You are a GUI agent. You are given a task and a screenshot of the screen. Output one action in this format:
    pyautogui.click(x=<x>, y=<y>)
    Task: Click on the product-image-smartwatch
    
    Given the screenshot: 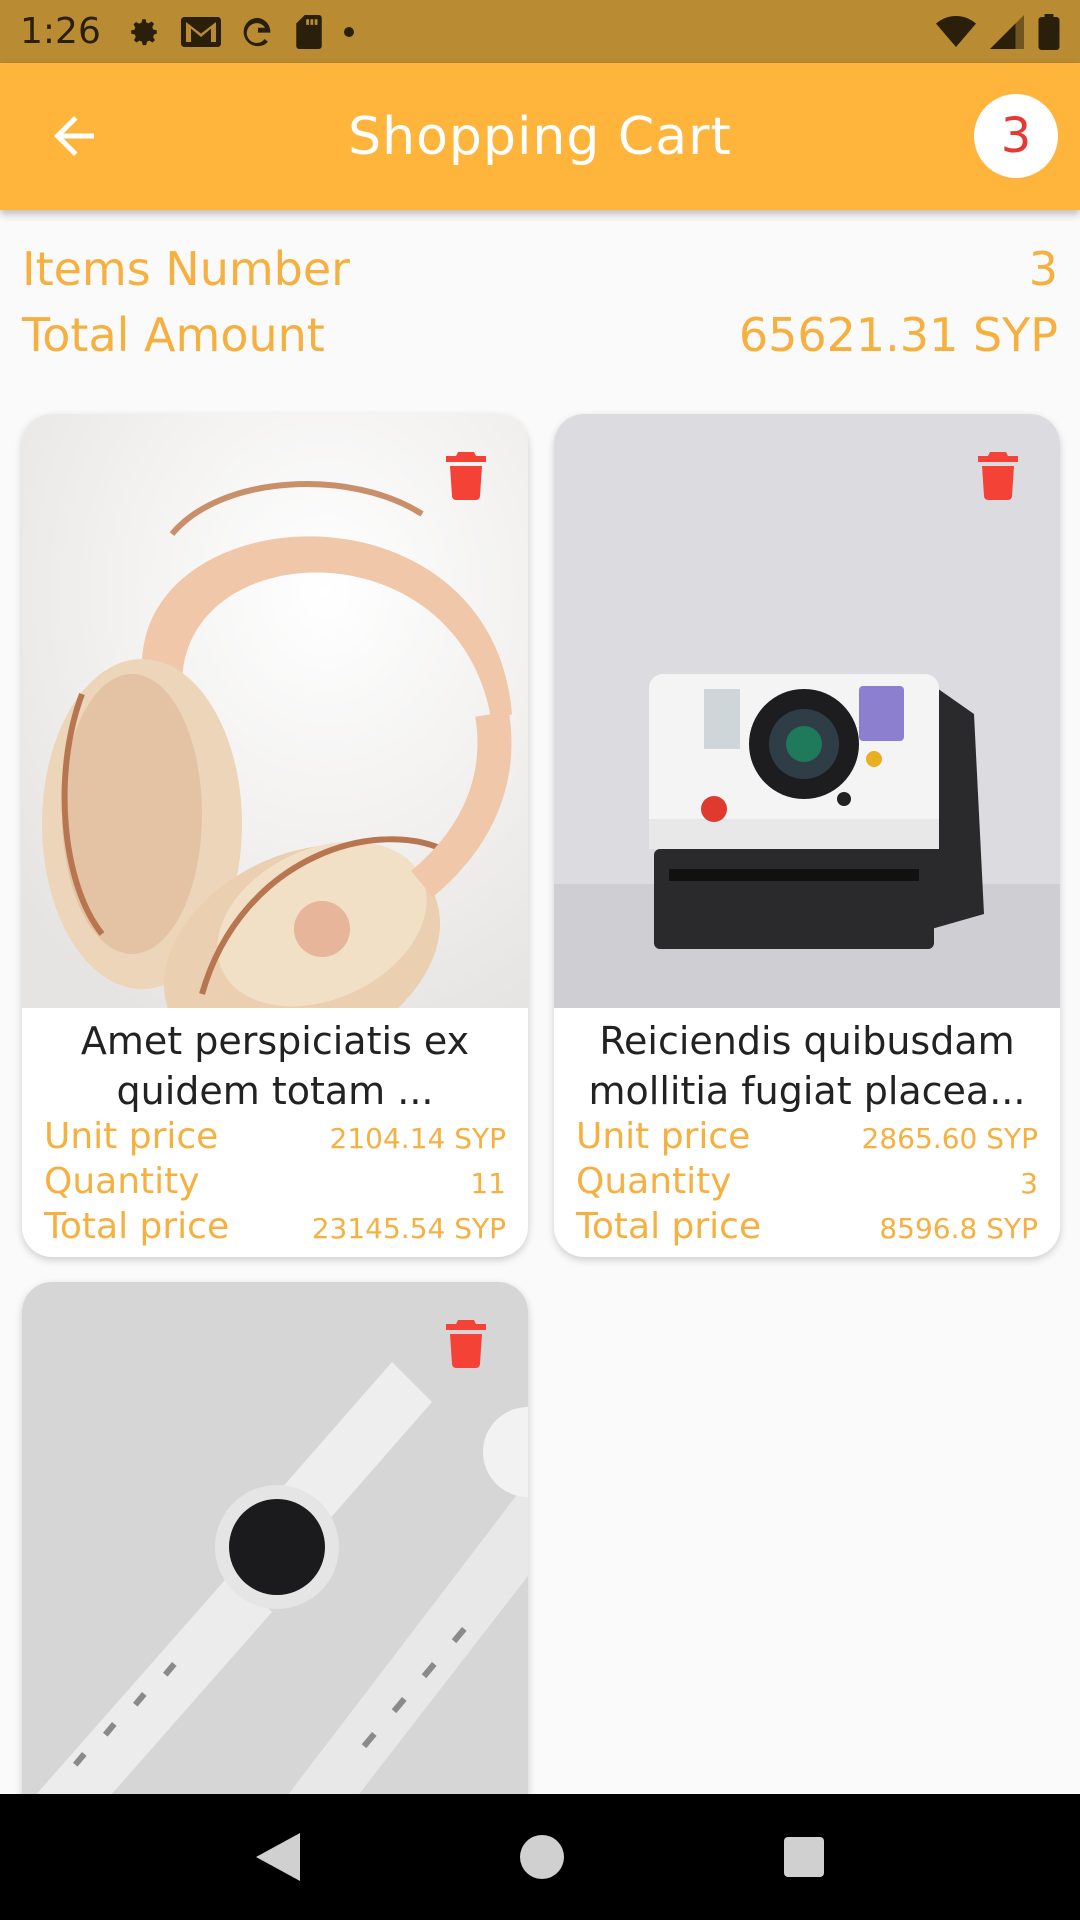 What is the action you would take?
    pyautogui.click(x=275, y=1562)
    